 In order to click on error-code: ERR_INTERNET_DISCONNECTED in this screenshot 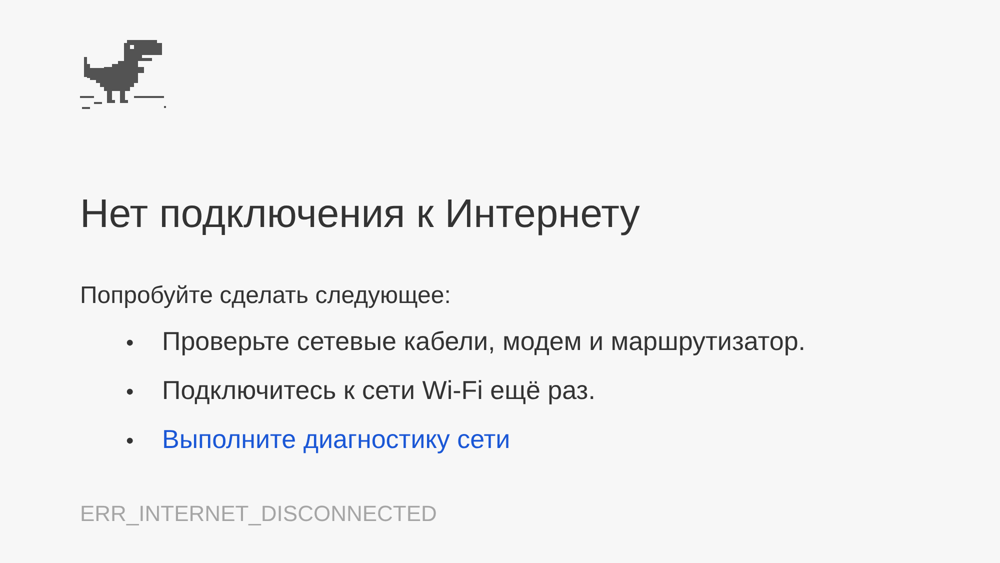, I will do `click(259, 514)`.